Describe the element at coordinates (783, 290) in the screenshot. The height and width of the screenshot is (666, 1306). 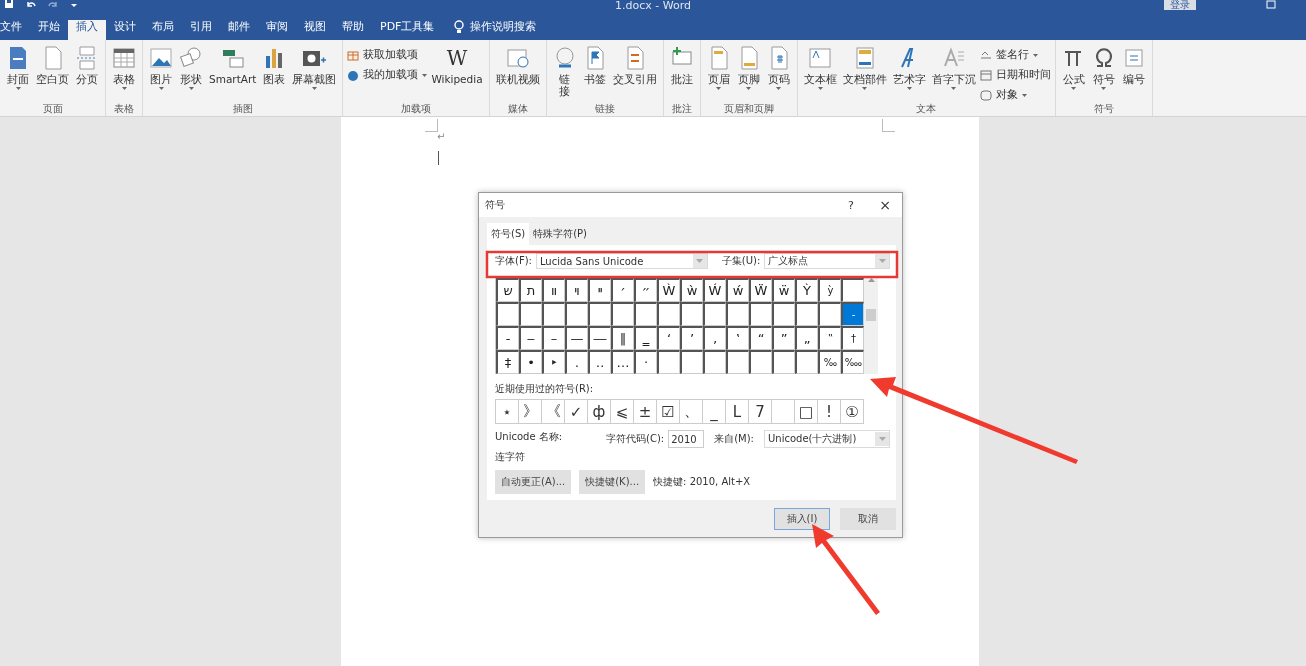
I see `symbol-cell: ẅ` at that location.